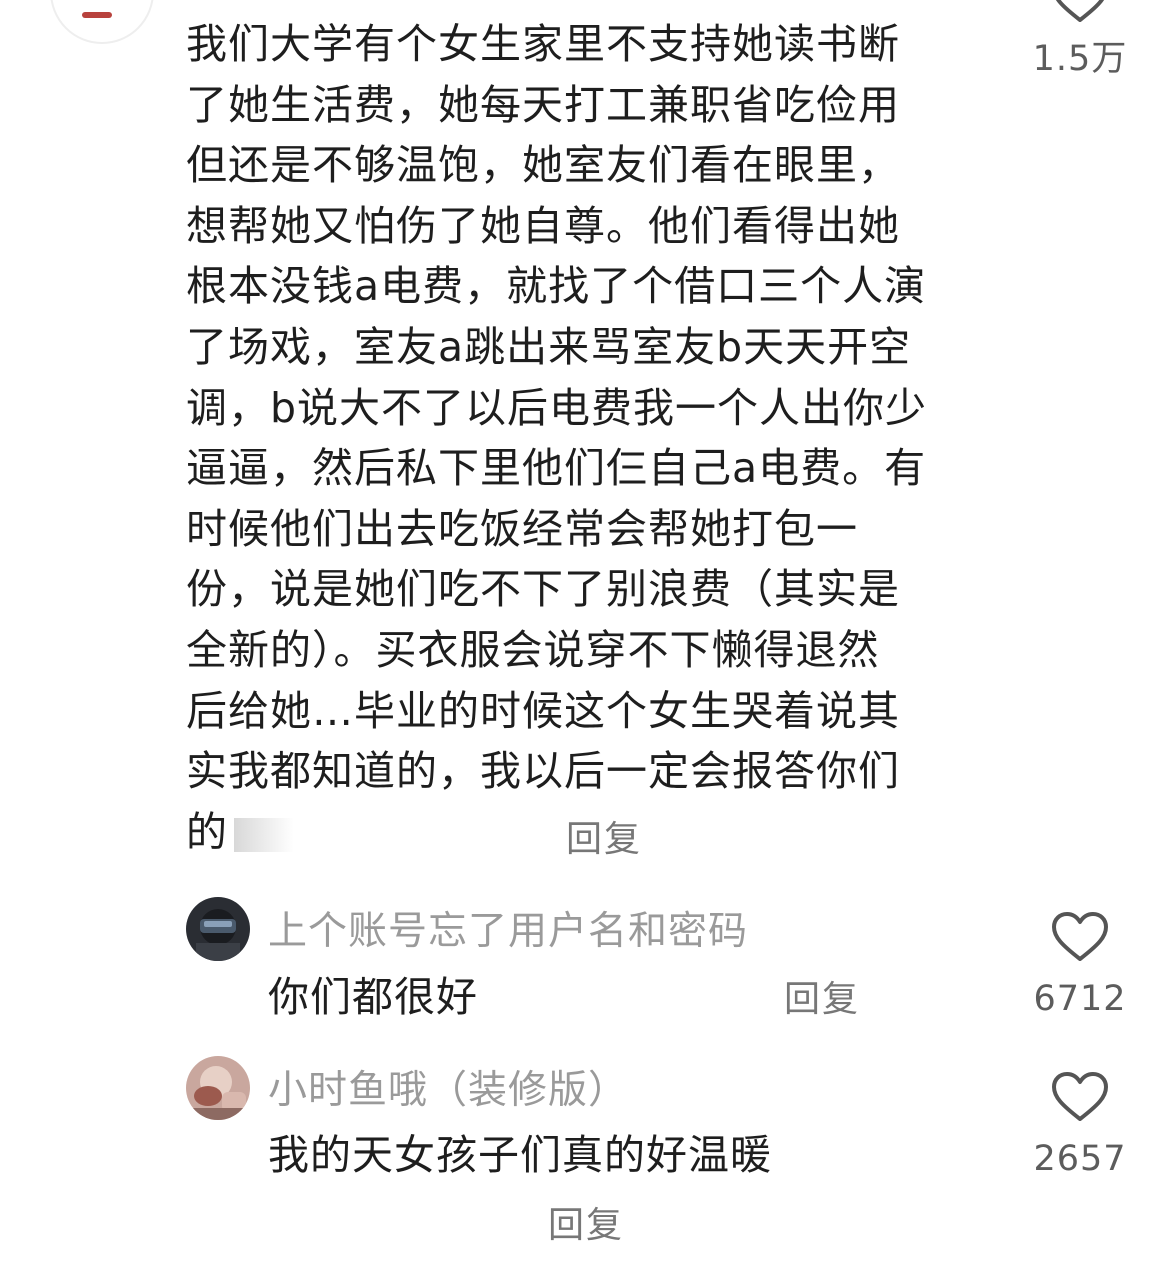 Image resolution: width=1170 pixels, height=1284 pixels. What do you see at coordinates (543, 44) in the screenshot?
I see `comment-line: 我们大学有个女生家里不支持她读书断` at bounding box center [543, 44].